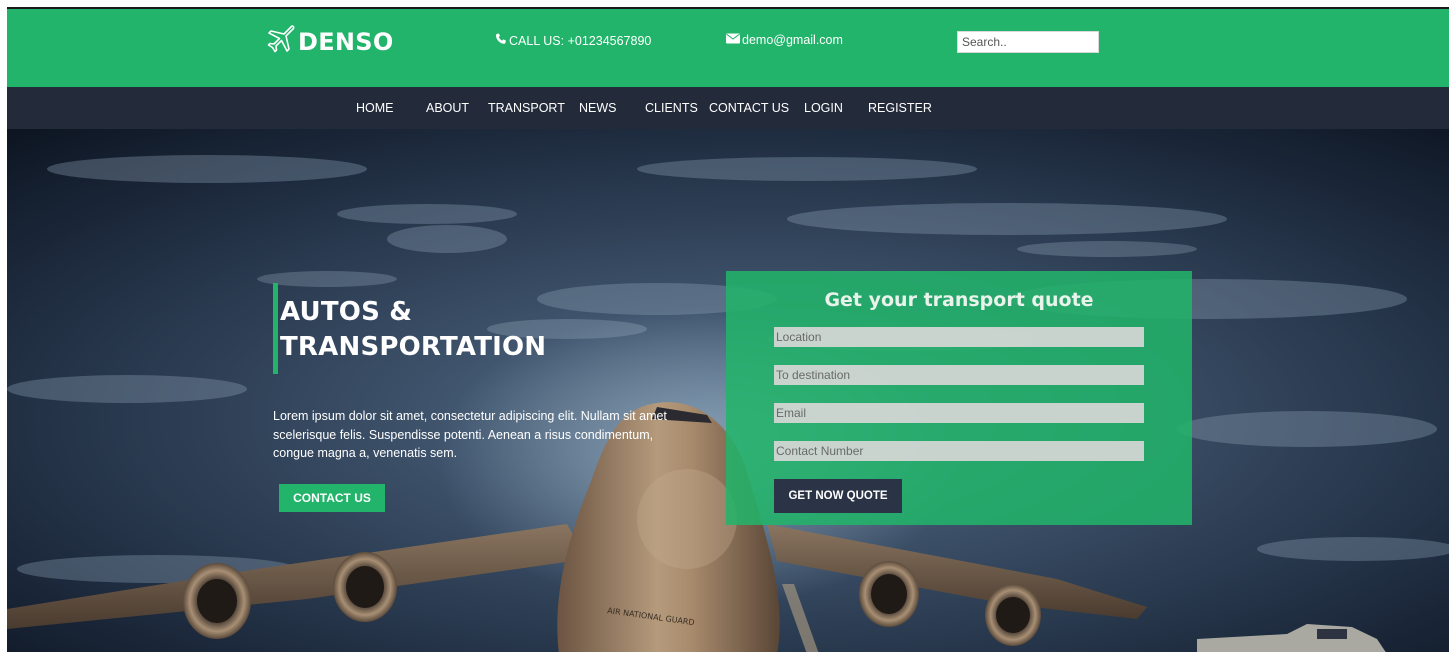  I want to click on contact-number-field, so click(959, 451).